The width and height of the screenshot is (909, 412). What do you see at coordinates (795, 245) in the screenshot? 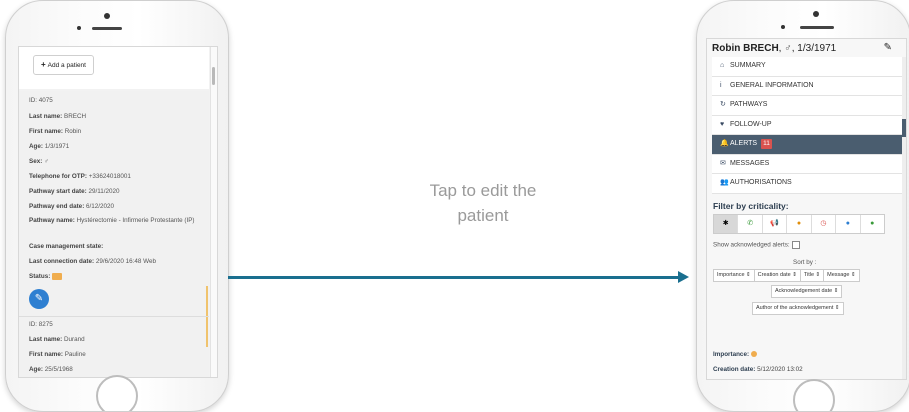
I see `show-acknowledged-checkbox` at bounding box center [795, 245].